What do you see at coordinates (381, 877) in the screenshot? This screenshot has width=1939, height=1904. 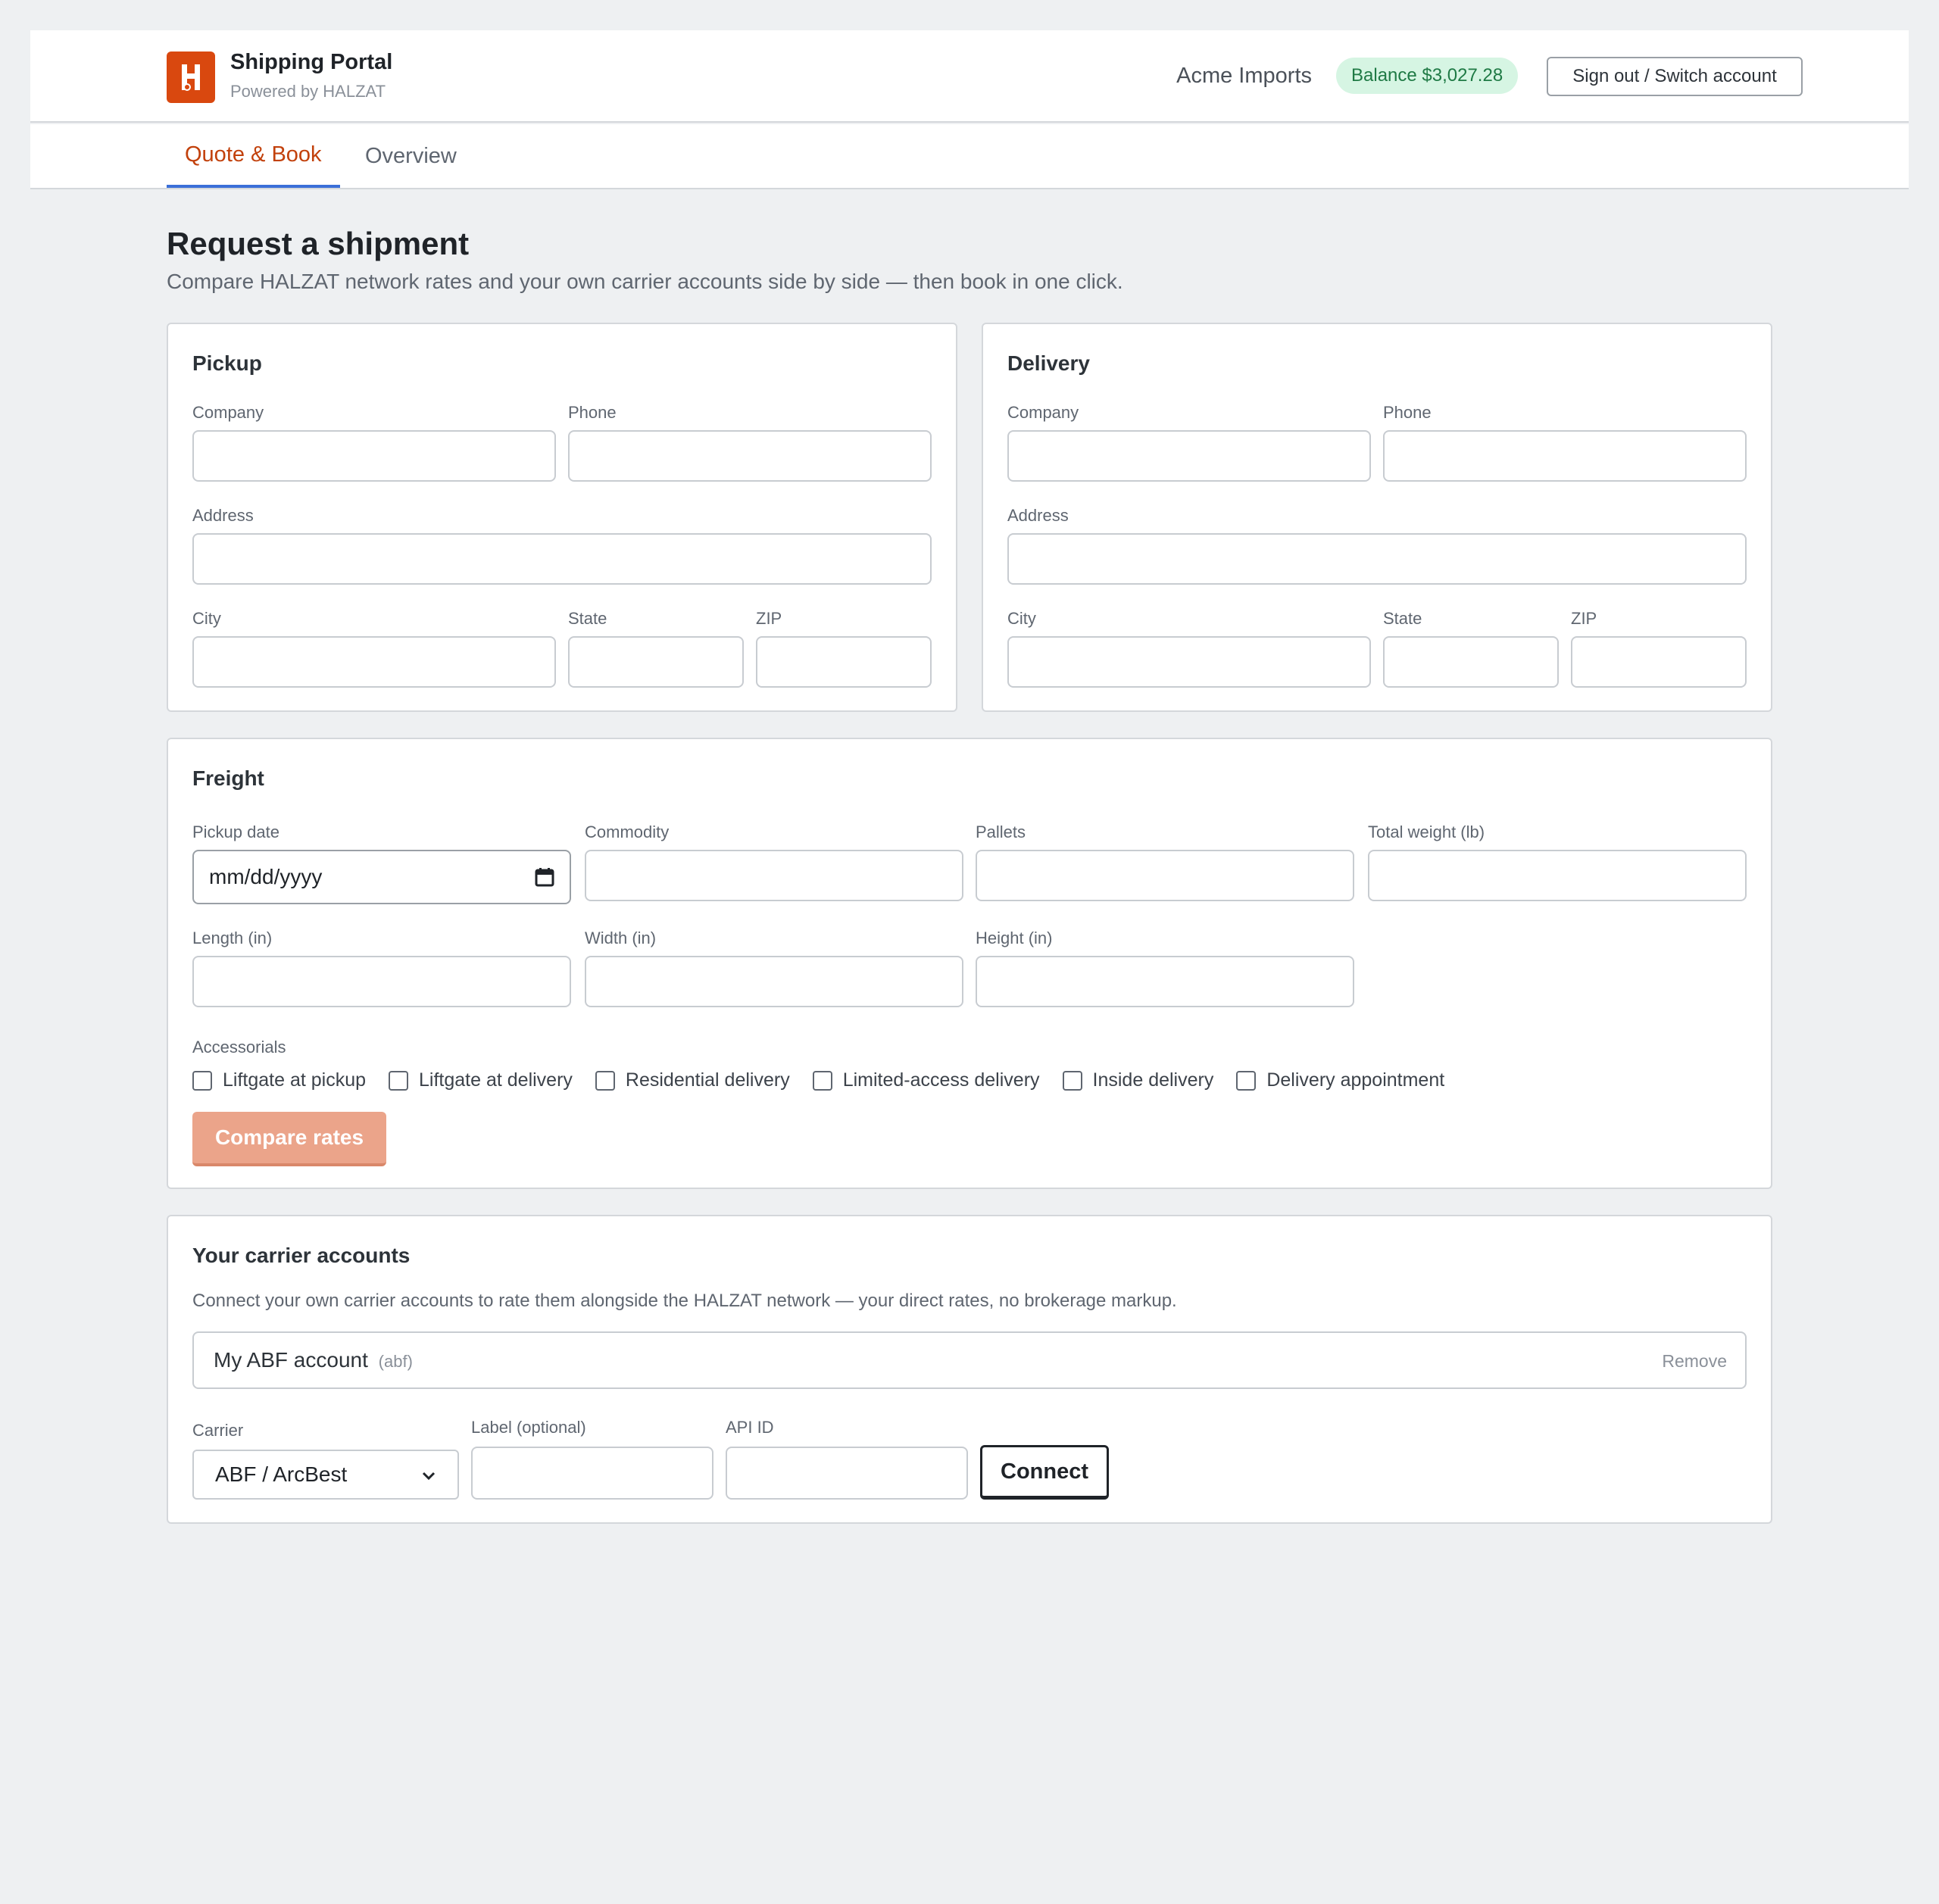 I see `pickup-date-input: mm/dd/yyyy` at bounding box center [381, 877].